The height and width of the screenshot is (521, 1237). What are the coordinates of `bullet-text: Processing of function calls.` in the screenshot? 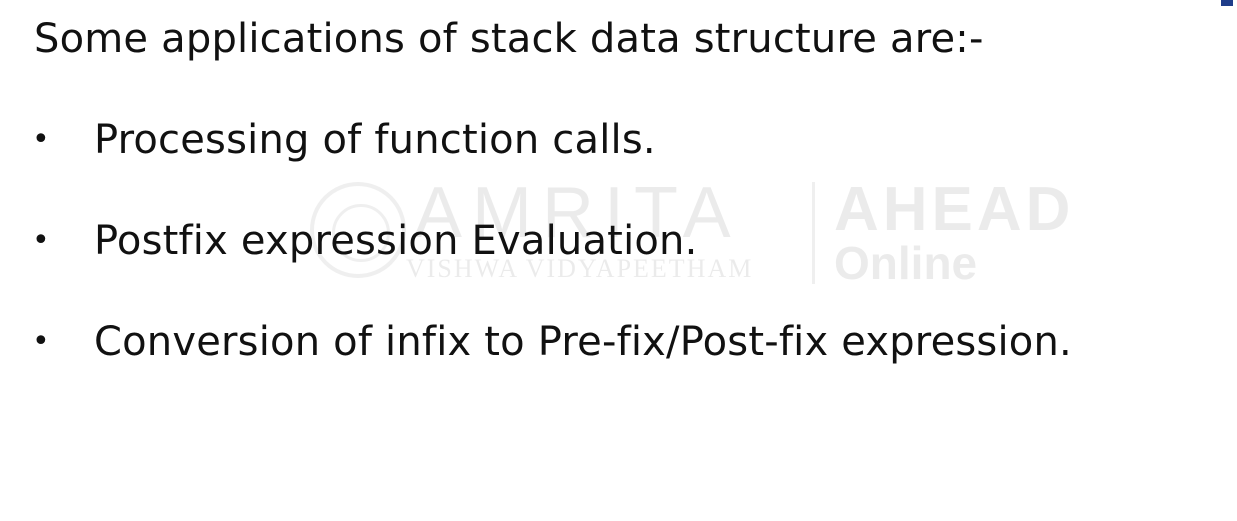 It's located at (375, 140).